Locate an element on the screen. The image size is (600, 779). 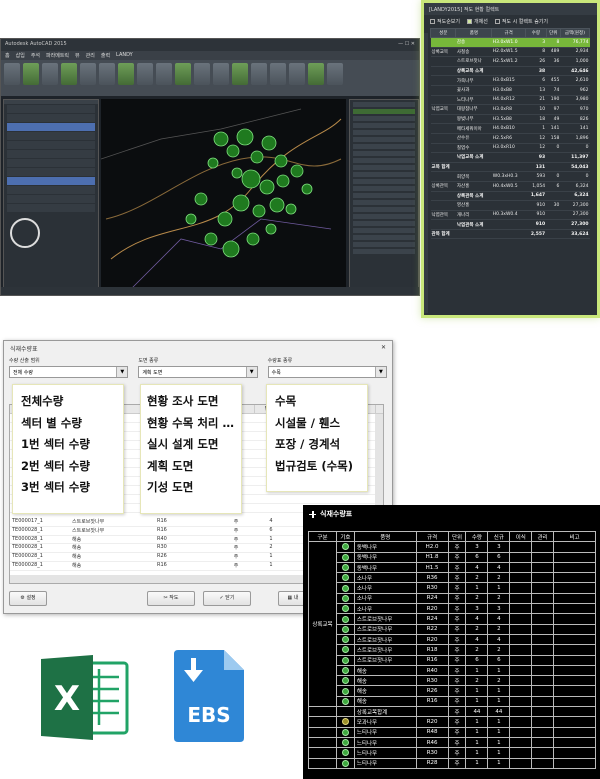
option-item: 3번 섹터 수량 is located at coordinates (72, 488).